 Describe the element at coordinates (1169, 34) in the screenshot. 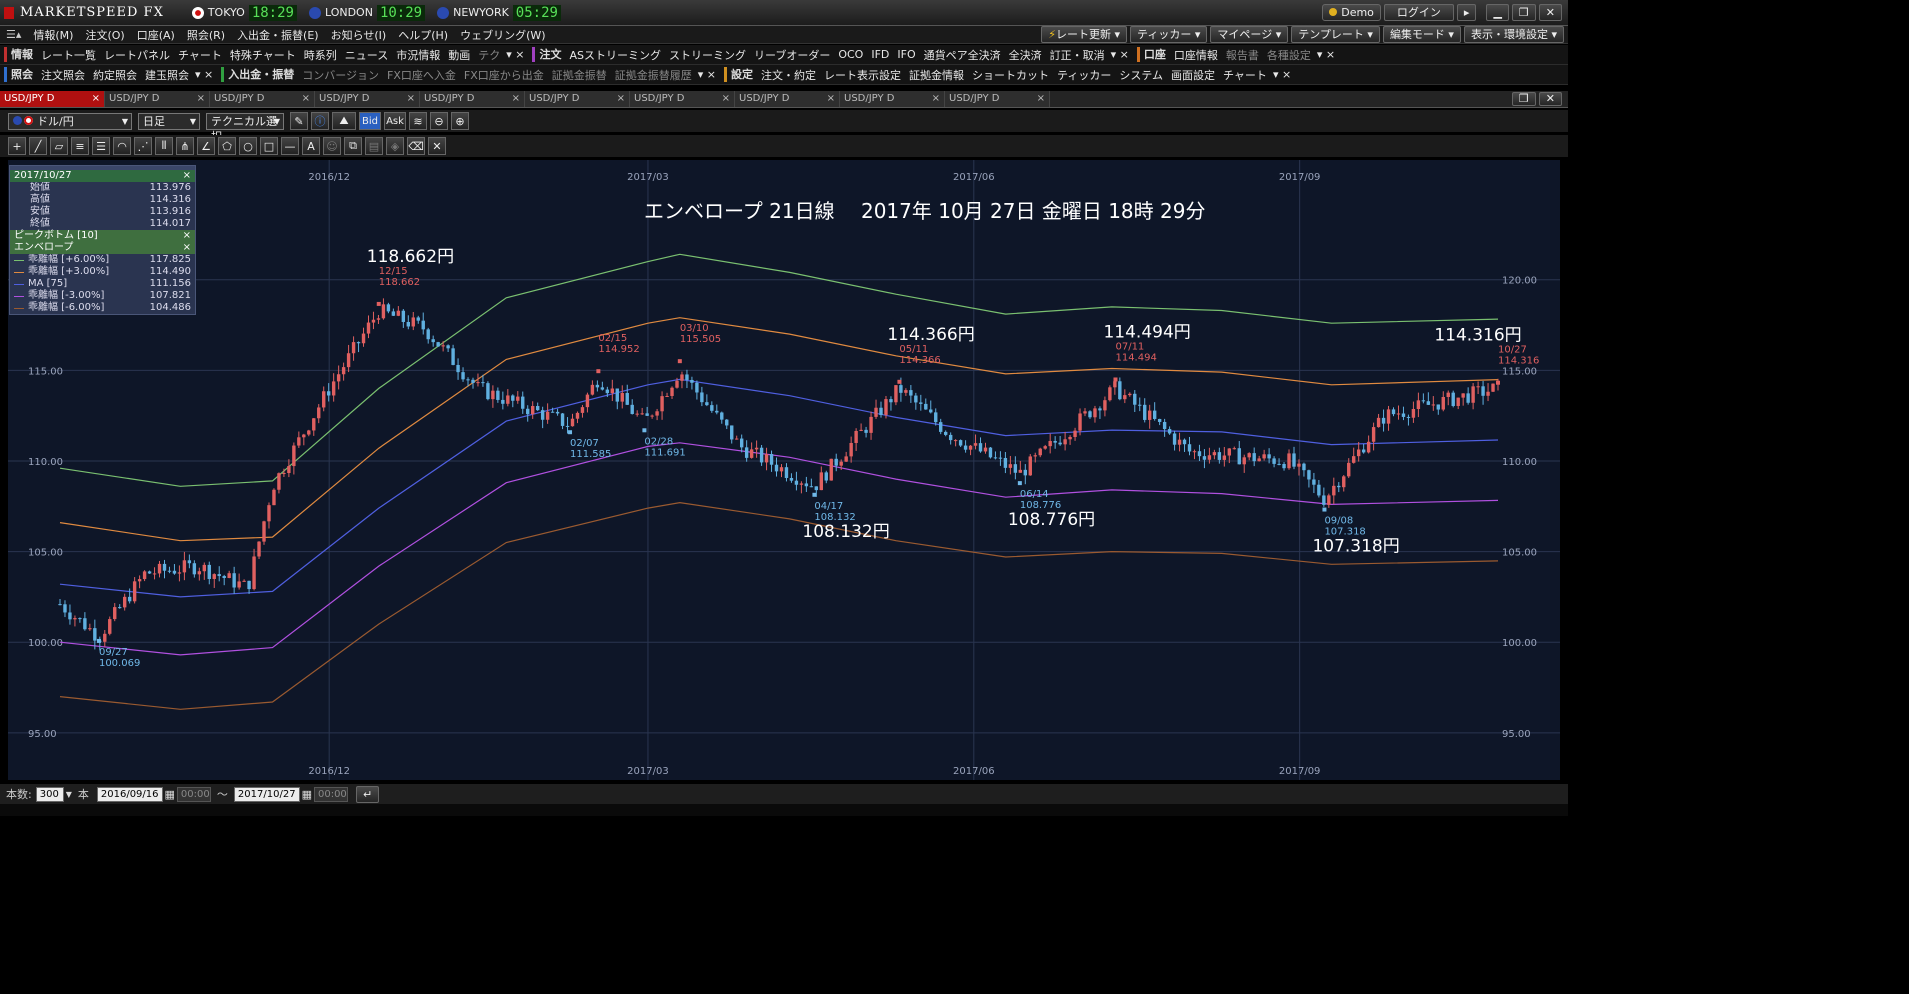

I see `ticker-button: ティッカー ▾` at that location.